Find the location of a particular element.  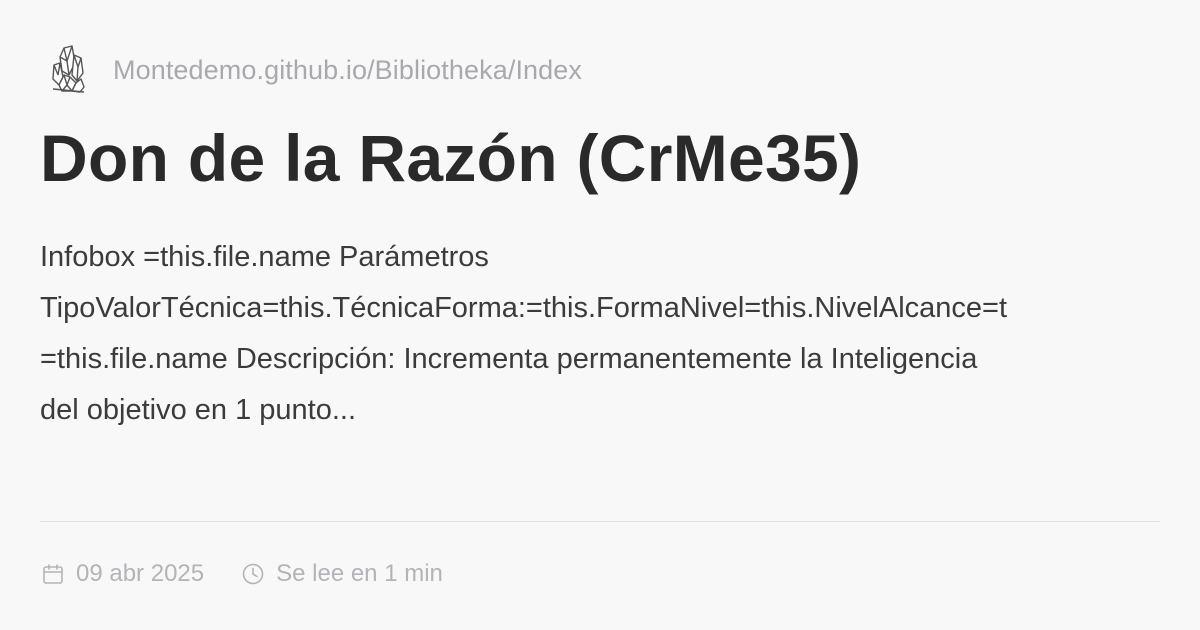

reading-time-meta: Se lee en 1 min is located at coordinates (341, 574).